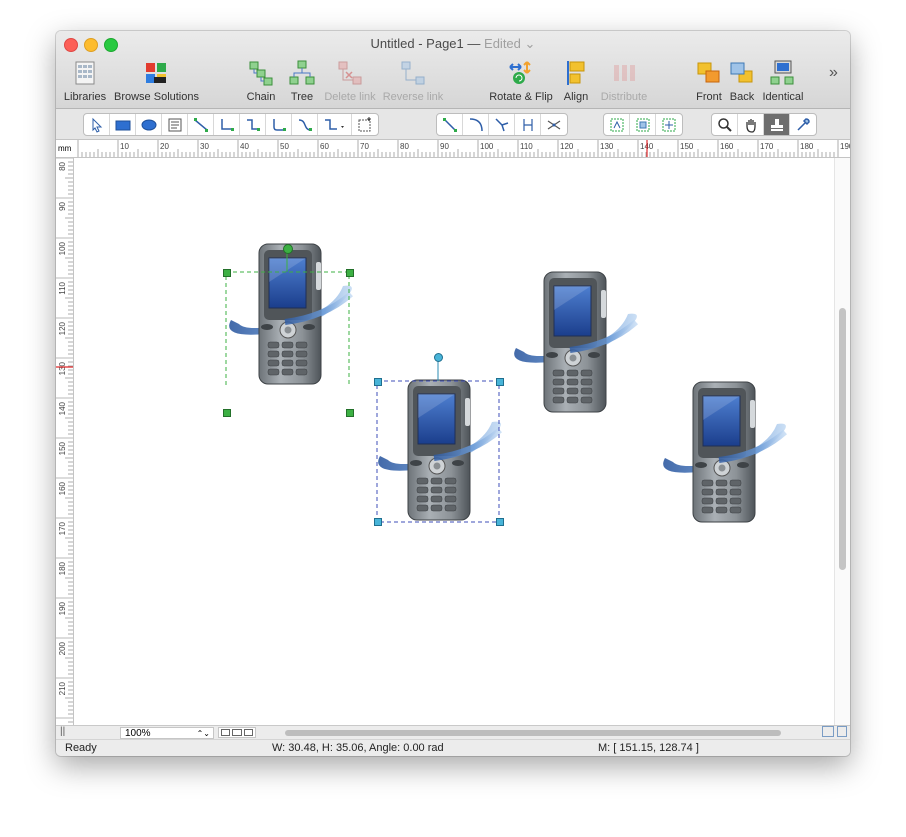  What do you see at coordinates (450, 124) in the screenshot?
I see `tool-line` at bounding box center [450, 124].